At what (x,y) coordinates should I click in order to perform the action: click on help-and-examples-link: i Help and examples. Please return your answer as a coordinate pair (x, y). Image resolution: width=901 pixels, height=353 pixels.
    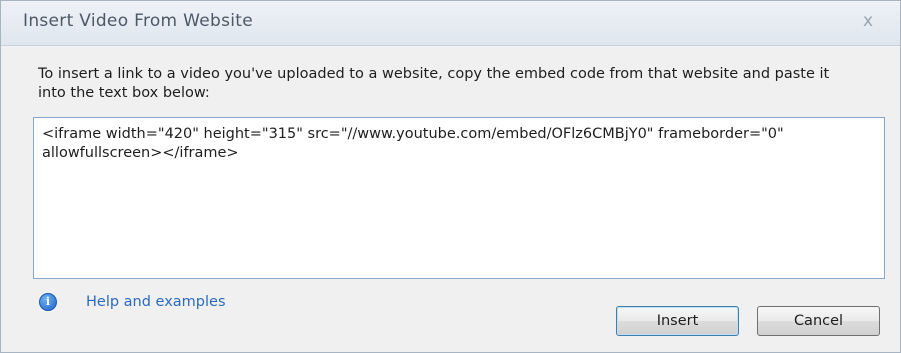
    Looking at the image, I should click on (132, 302).